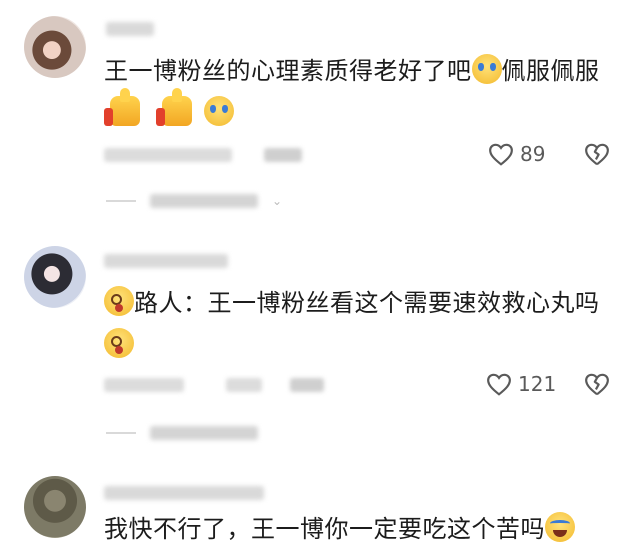 The width and height of the screenshot is (640, 555). I want to click on view-replies: ⌄, so click(195, 201).